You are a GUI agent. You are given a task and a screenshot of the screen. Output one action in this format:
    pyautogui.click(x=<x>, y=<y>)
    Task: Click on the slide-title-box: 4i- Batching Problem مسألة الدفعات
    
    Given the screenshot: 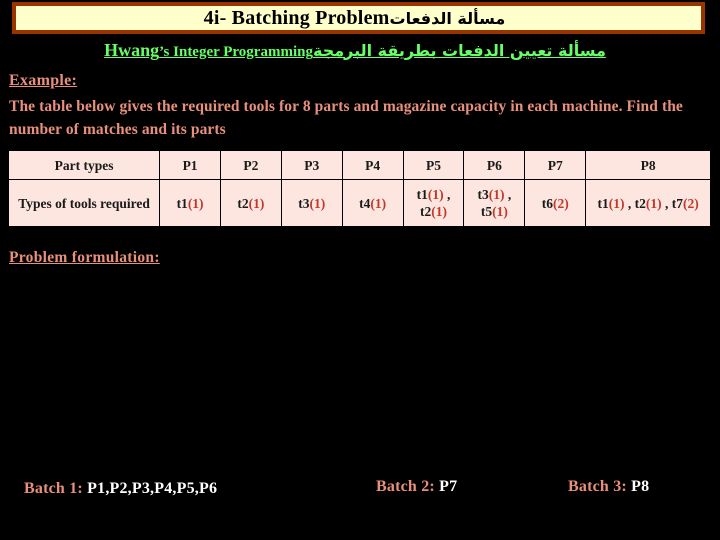 What is the action you would take?
    pyautogui.click(x=358, y=18)
    